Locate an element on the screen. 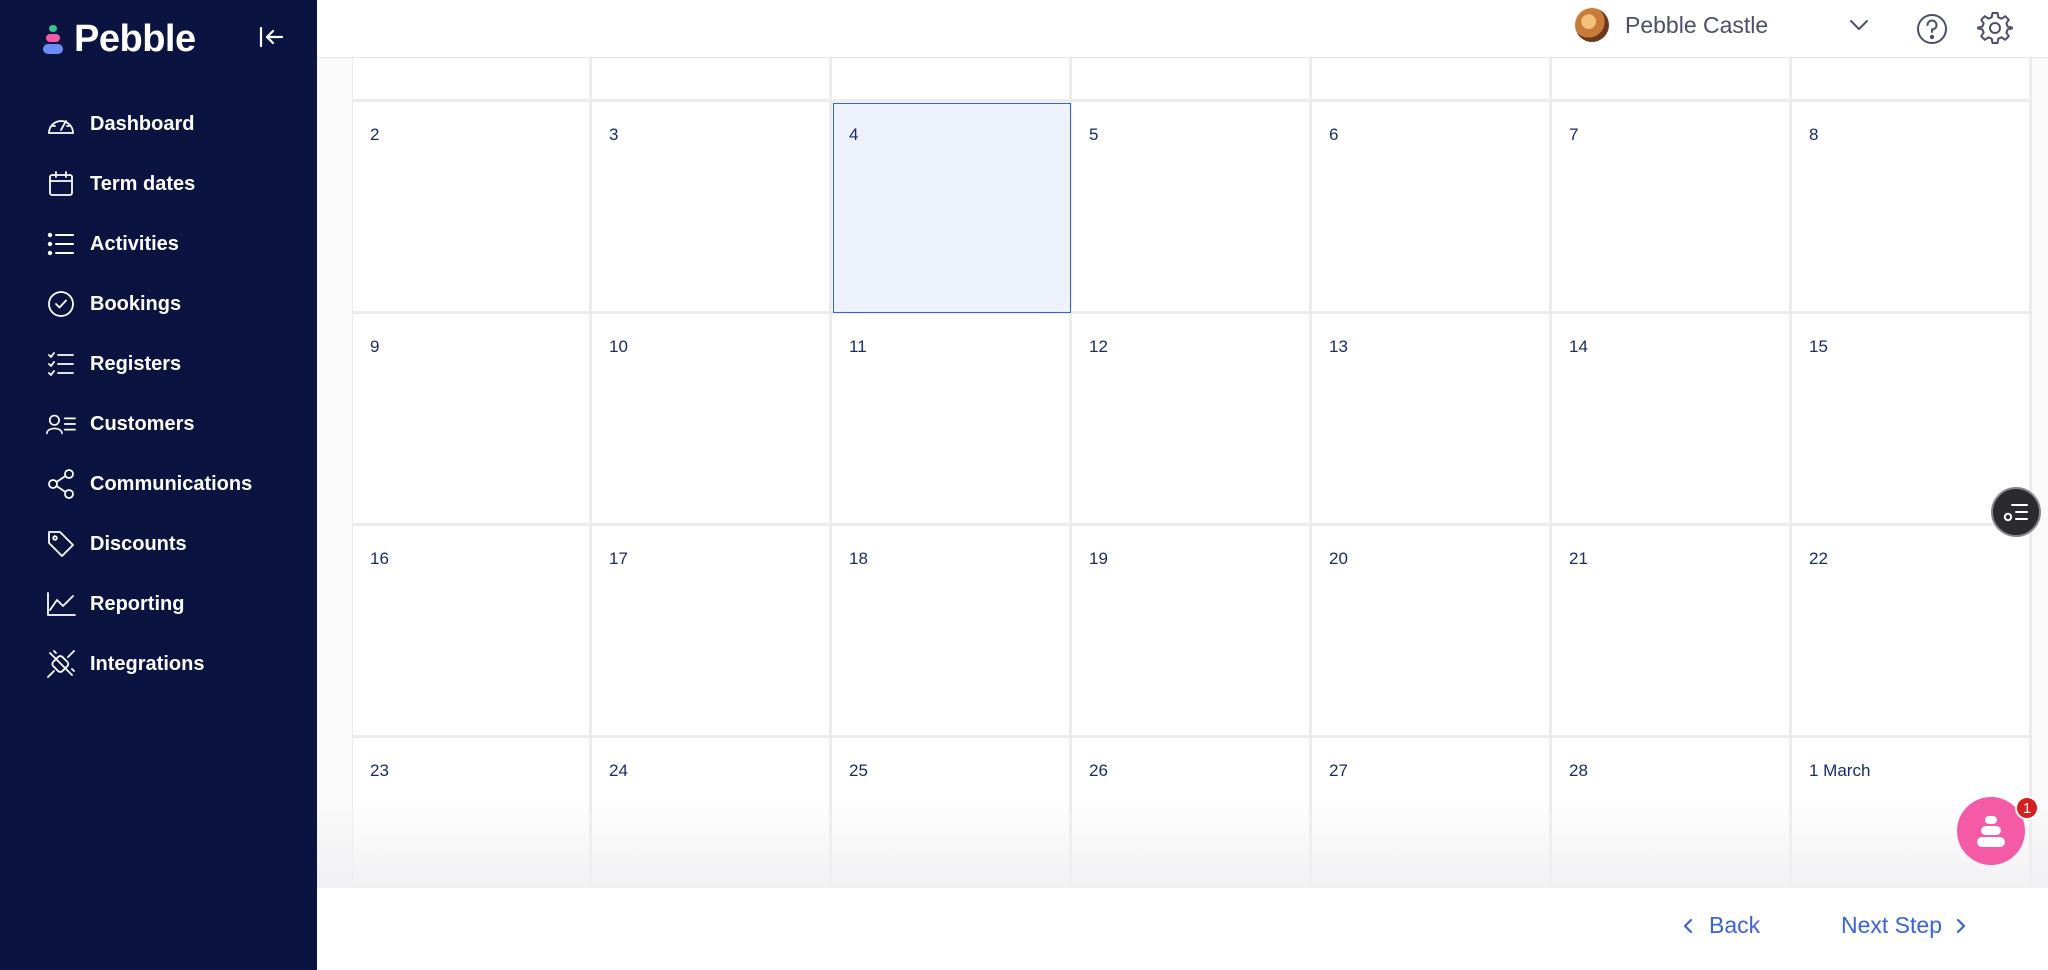 The width and height of the screenshot is (2048, 970). calendar-day-cell: 3 is located at coordinates (712, 208).